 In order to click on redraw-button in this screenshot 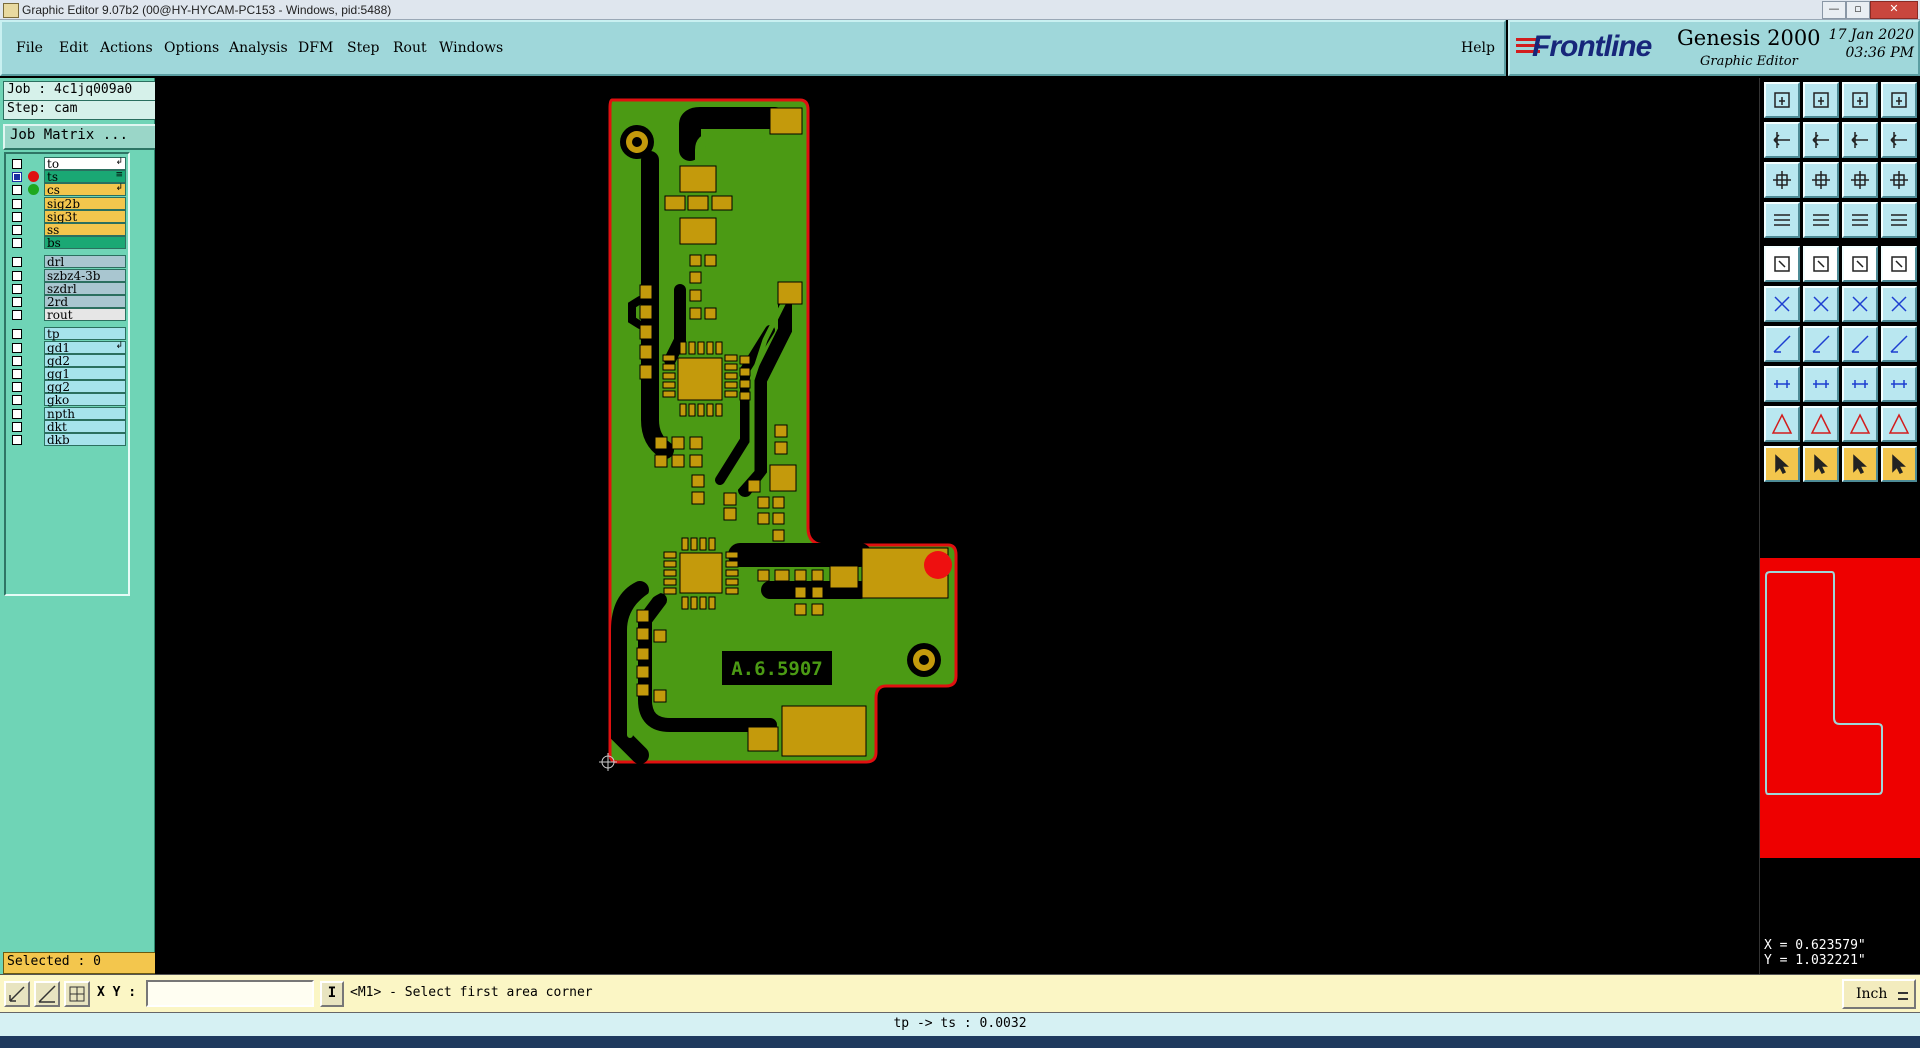, I will do `click(1860, 140)`.